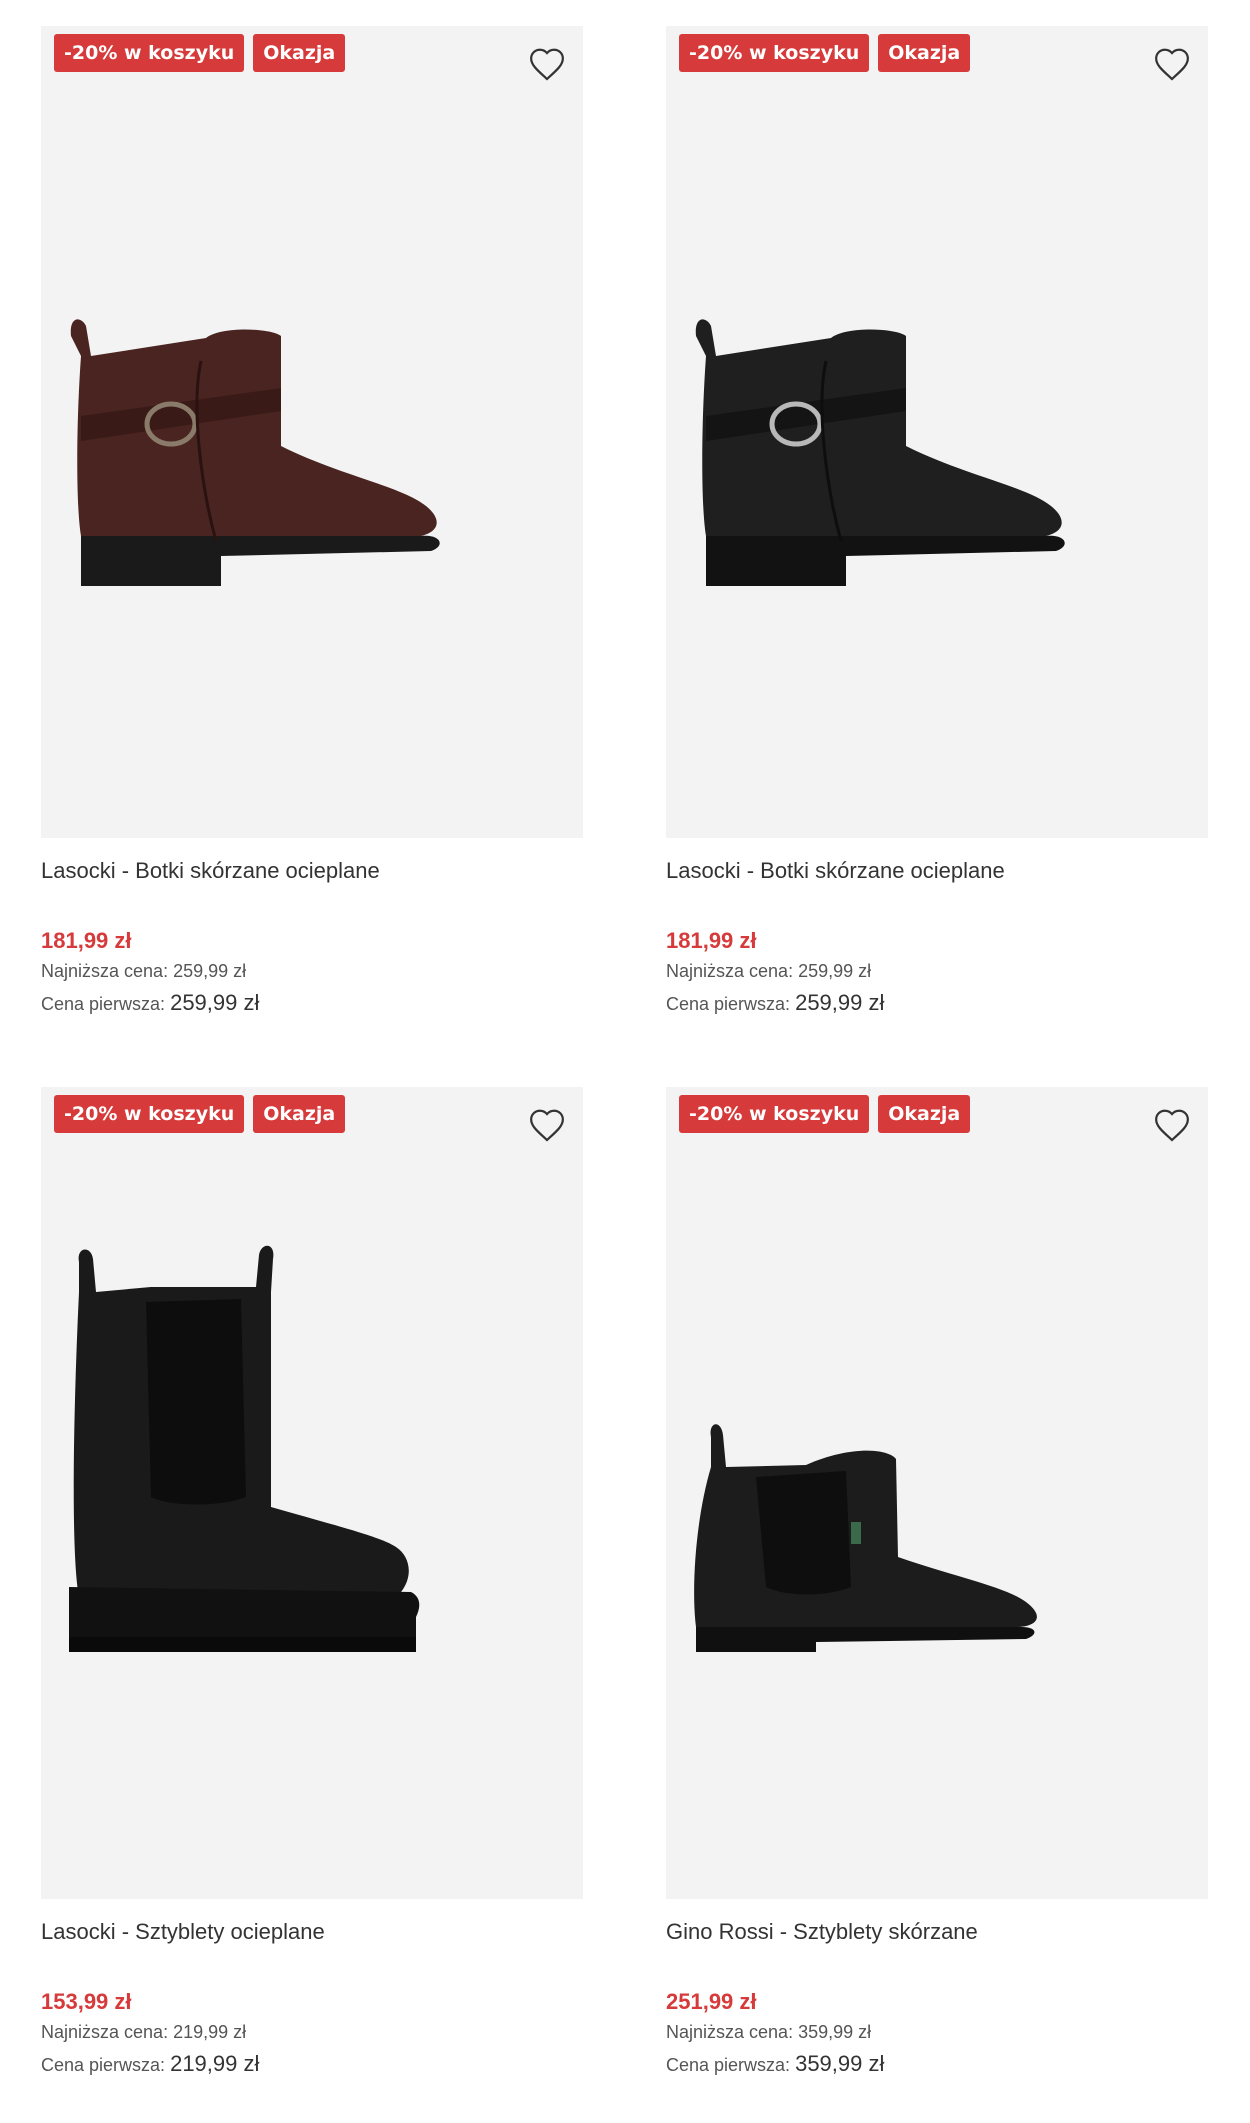 Image resolution: width=1250 pixels, height=2123 pixels. I want to click on product-title: Gino Rossi - Sztyblety skórzane, so click(937, 1937).